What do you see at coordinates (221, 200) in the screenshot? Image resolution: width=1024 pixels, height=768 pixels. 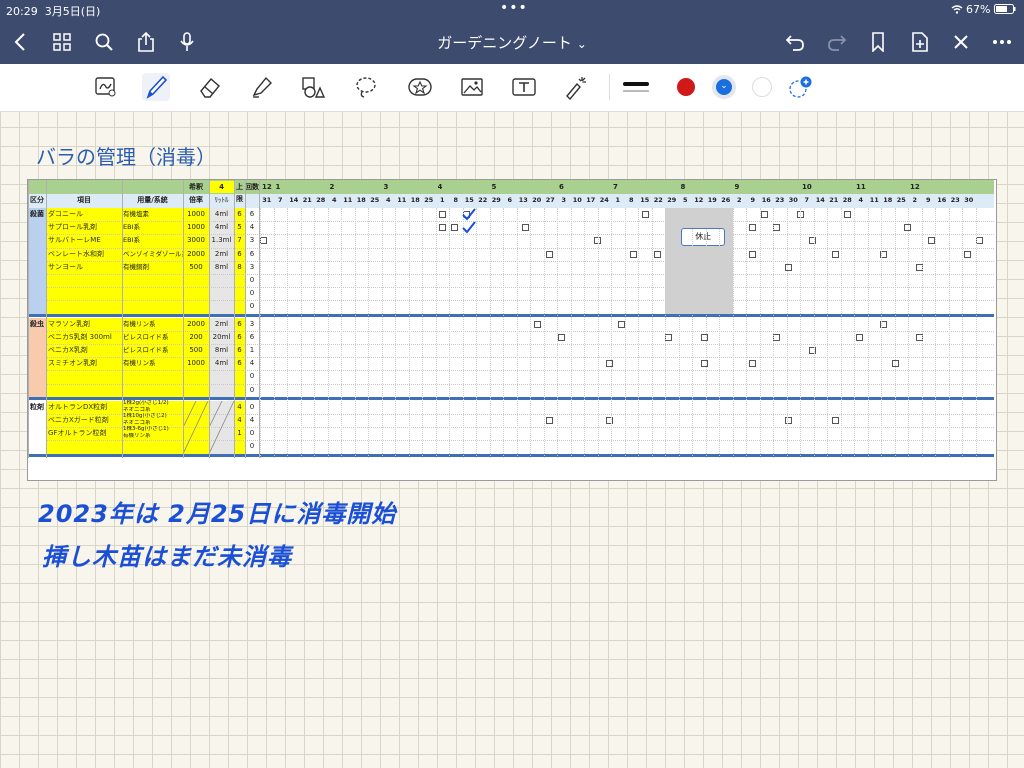 I see `header-liters: ﾘｯﾄﾙ` at bounding box center [221, 200].